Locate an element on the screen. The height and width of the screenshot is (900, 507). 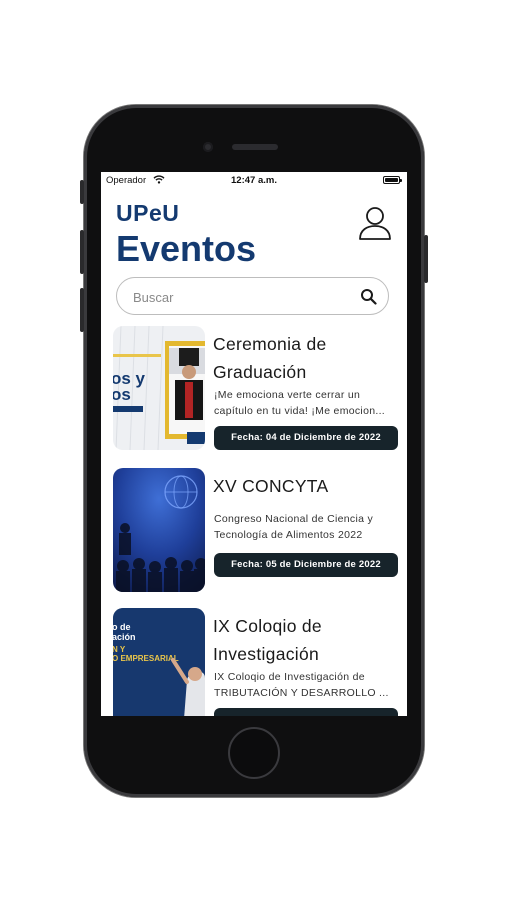
event-date-badge is located at coordinates (306, 712).